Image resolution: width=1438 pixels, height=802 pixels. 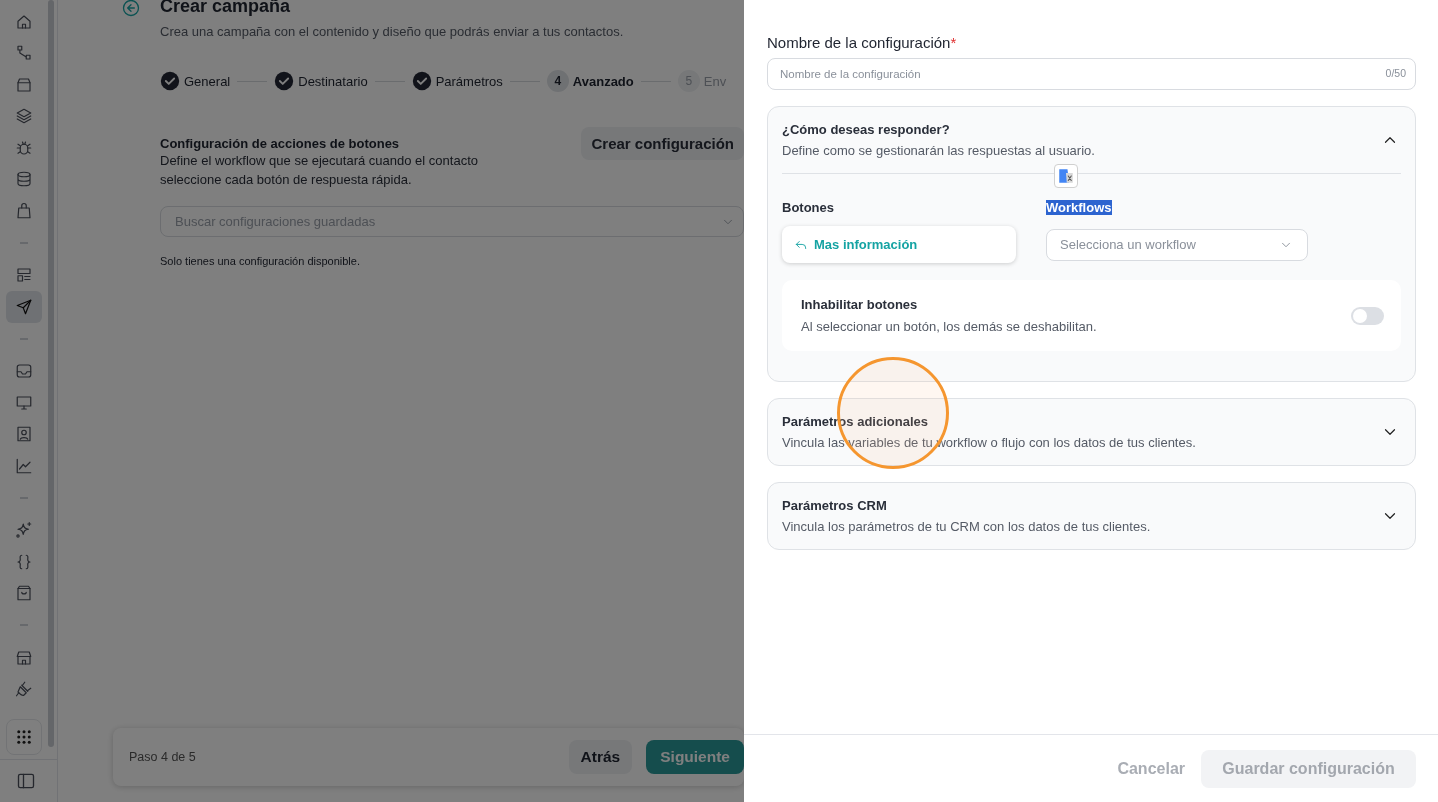 What do you see at coordinates (25, 781) in the screenshot?
I see `sidebar-toggle-icon` at bounding box center [25, 781].